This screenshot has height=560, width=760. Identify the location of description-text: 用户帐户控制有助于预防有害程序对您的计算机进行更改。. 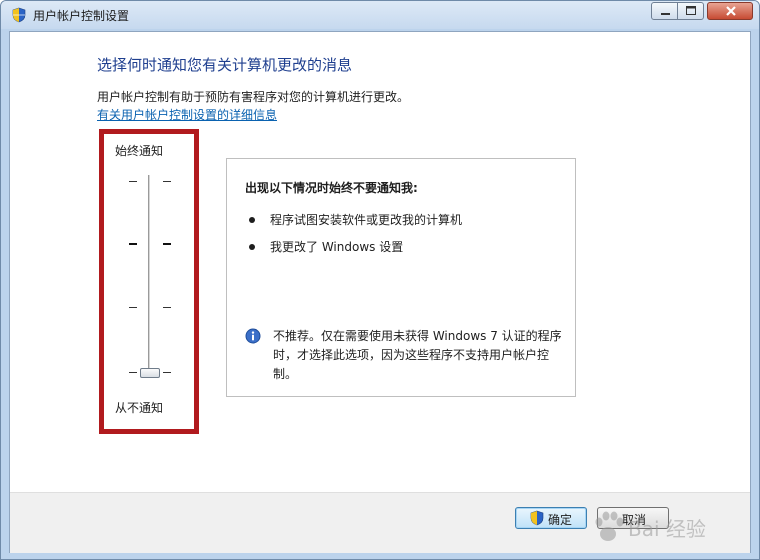
(253, 97).